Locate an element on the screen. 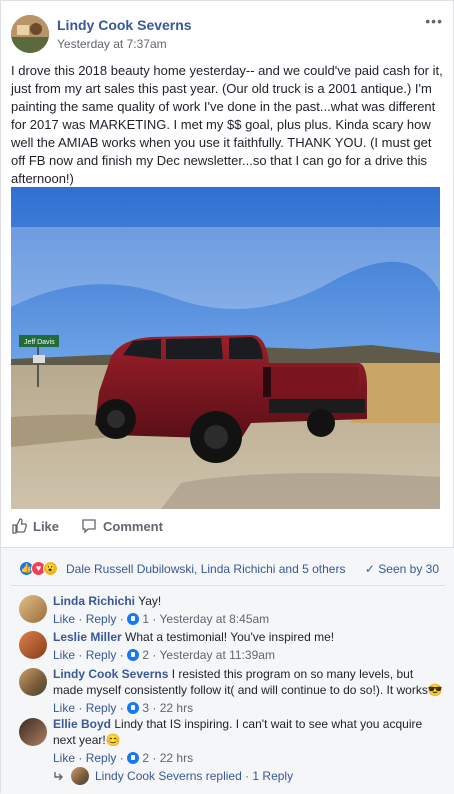 Image resolution: width=454 pixels, height=794 pixels. road-sign-text: Jeff Davis is located at coordinates (39, 342).